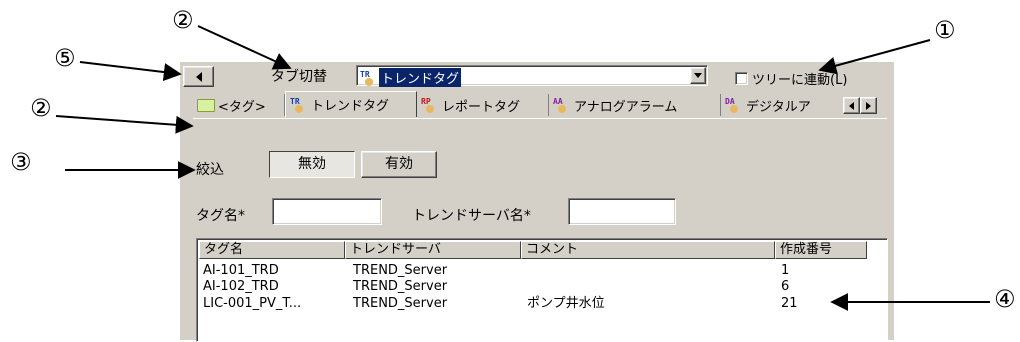 The image size is (1020, 342). Describe the element at coordinates (540, 271) in the screenshot. I see `table-row: AI-101_TRD TREND_Server 1` at that location.